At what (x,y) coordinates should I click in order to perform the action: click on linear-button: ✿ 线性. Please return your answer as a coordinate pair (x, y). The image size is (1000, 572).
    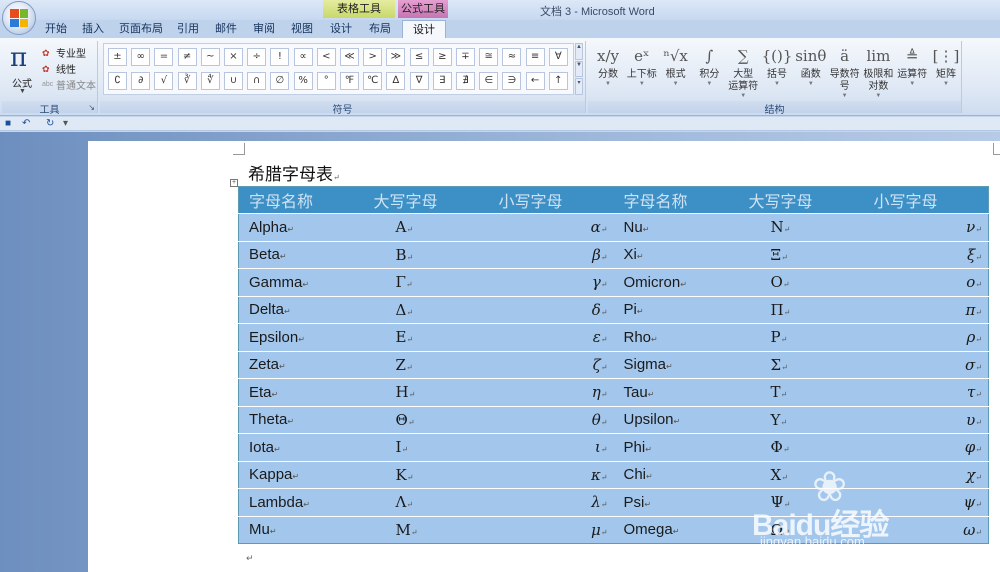
    Looking at the image, I should click on (59, 69).